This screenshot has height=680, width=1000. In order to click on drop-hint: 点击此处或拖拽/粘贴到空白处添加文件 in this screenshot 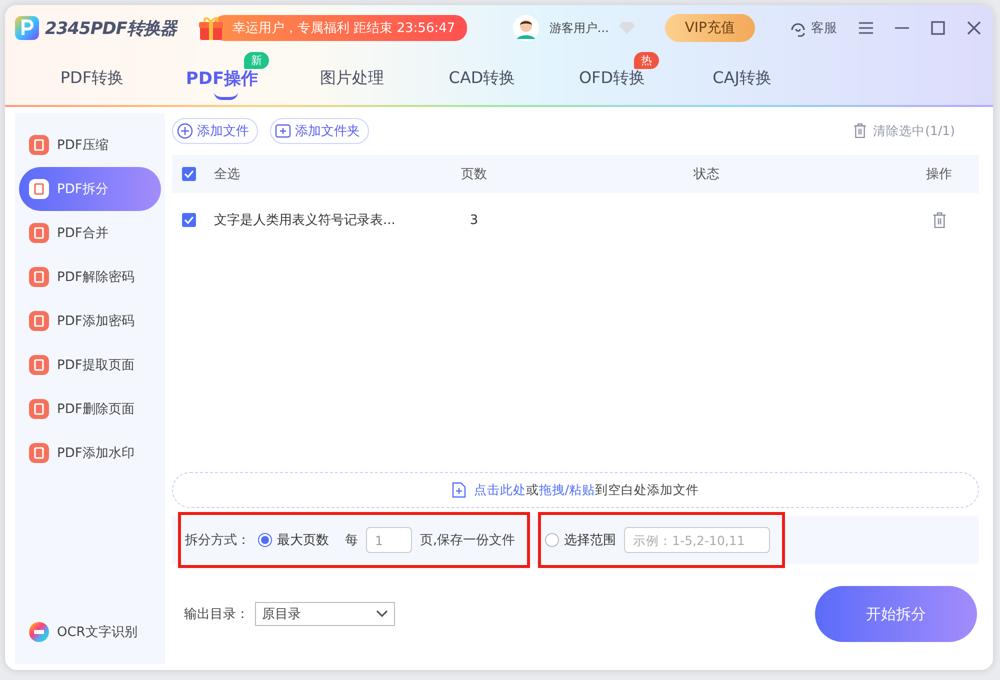, I will do `click(587, 490)`.